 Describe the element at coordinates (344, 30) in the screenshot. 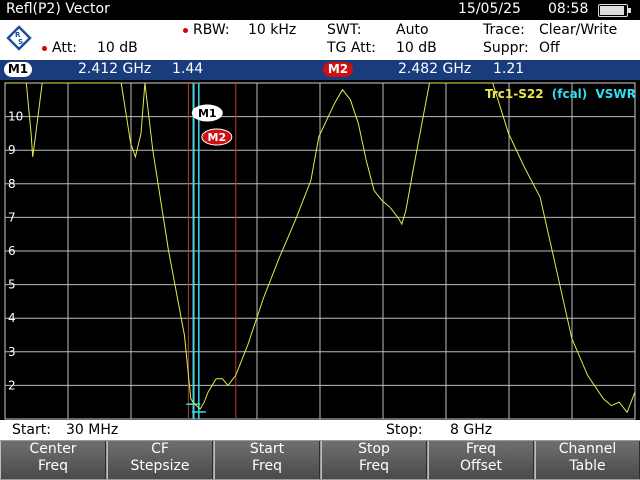

I see `swt-label: SWT:` at that location.